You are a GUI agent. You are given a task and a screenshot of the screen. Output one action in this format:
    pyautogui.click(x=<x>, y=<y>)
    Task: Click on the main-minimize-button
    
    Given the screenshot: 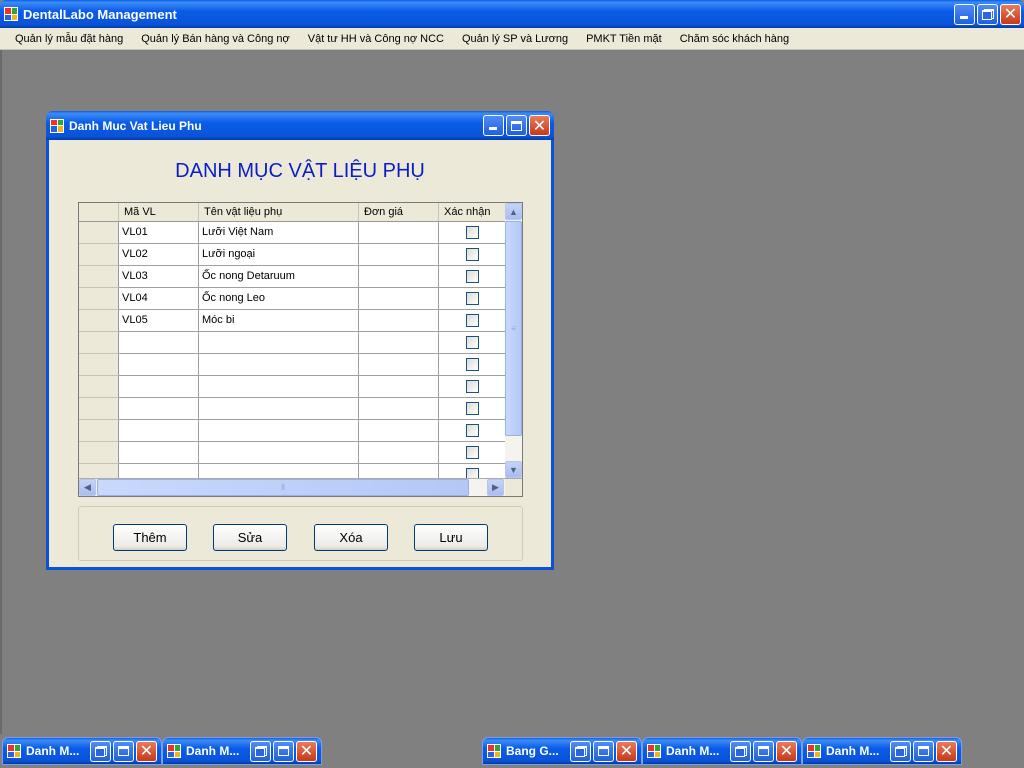 What is the action you would take?
    pyautogui.click(x=964, y=14)
    